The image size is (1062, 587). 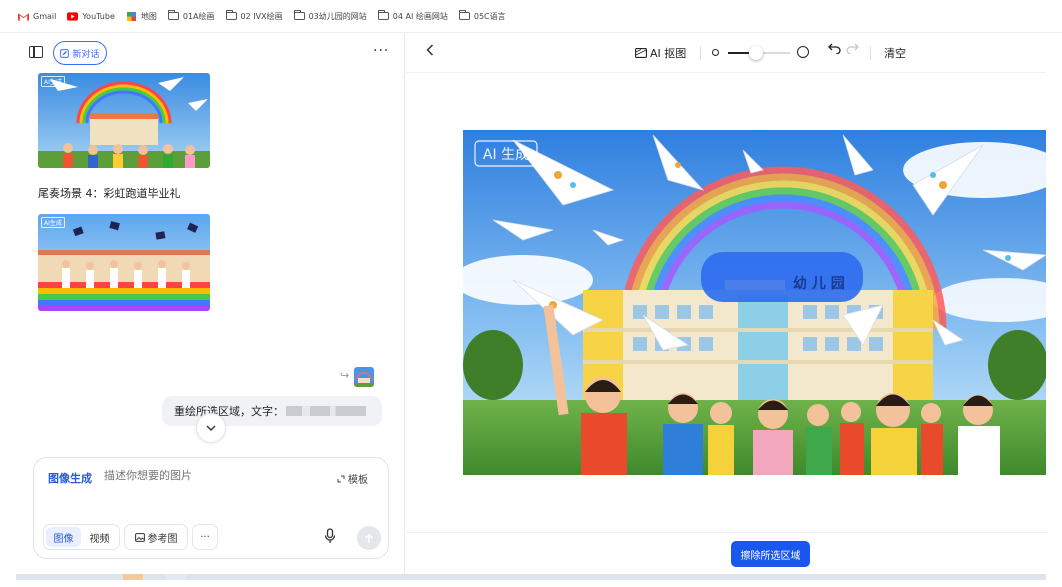 I want to click on reference-image-button: 参考图, so click(x=156, y=537).